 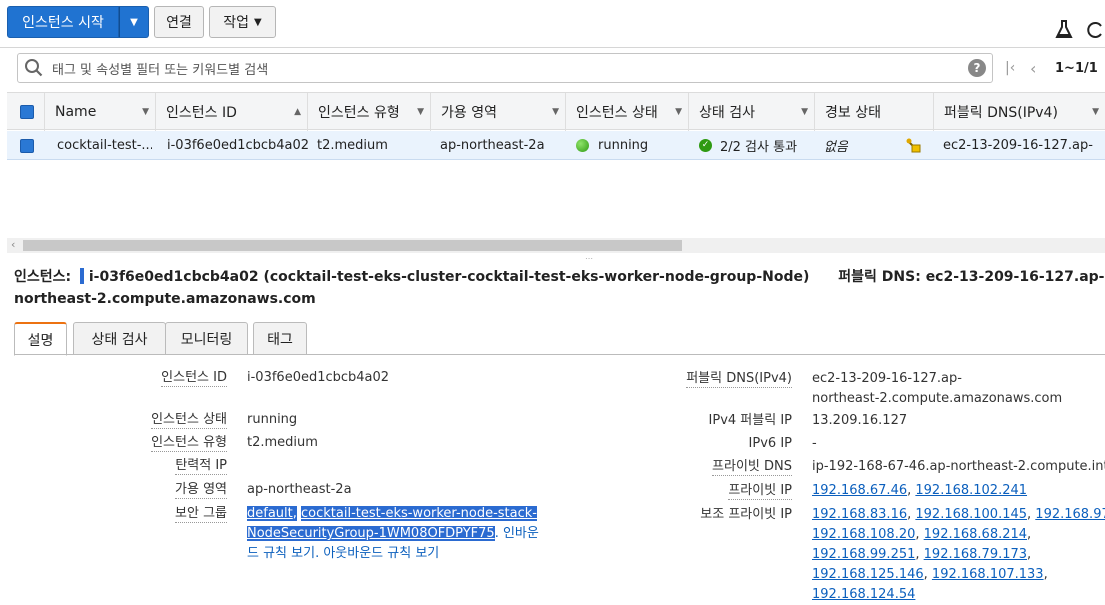 What do you see at coordinates (988, 574) in the screenshot?
I see `secondary-ip-link: 192.168.107.133` at bounding box center [988, 574].